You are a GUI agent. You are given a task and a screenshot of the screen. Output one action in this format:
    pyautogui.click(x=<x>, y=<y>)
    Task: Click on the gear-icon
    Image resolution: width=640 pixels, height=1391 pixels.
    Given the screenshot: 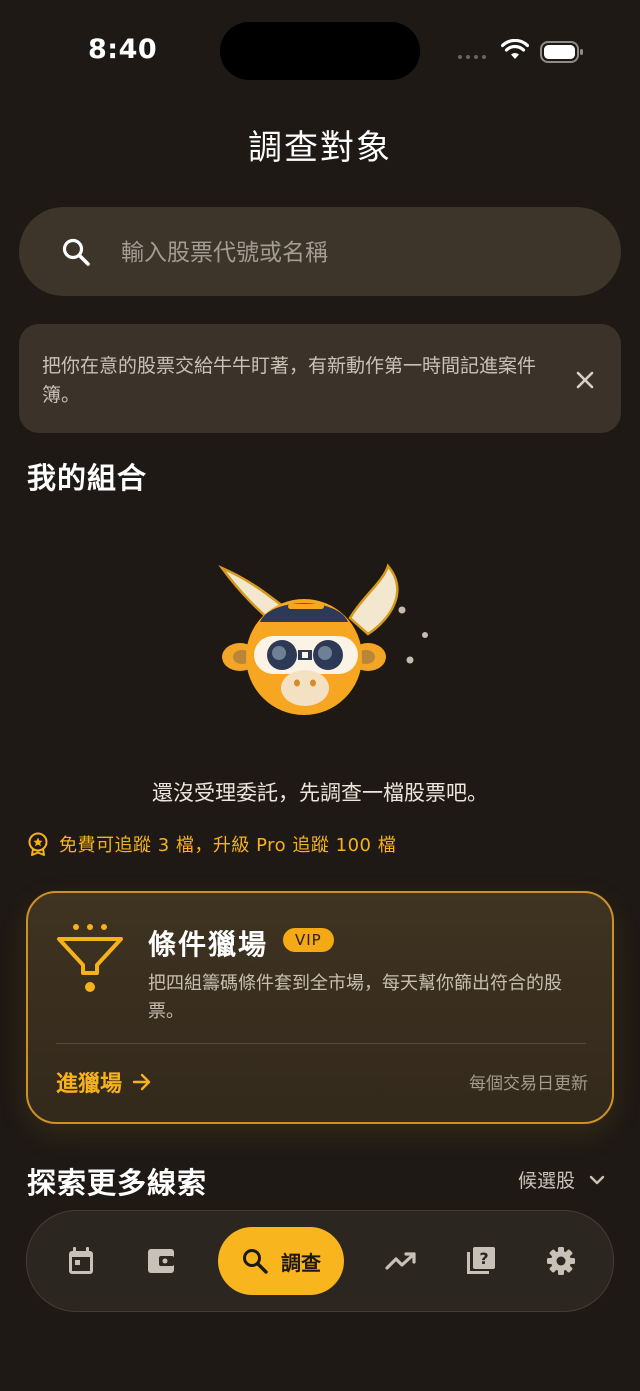 What is the action you would take?
    pyautogui.click(x=561, y=1261)
    